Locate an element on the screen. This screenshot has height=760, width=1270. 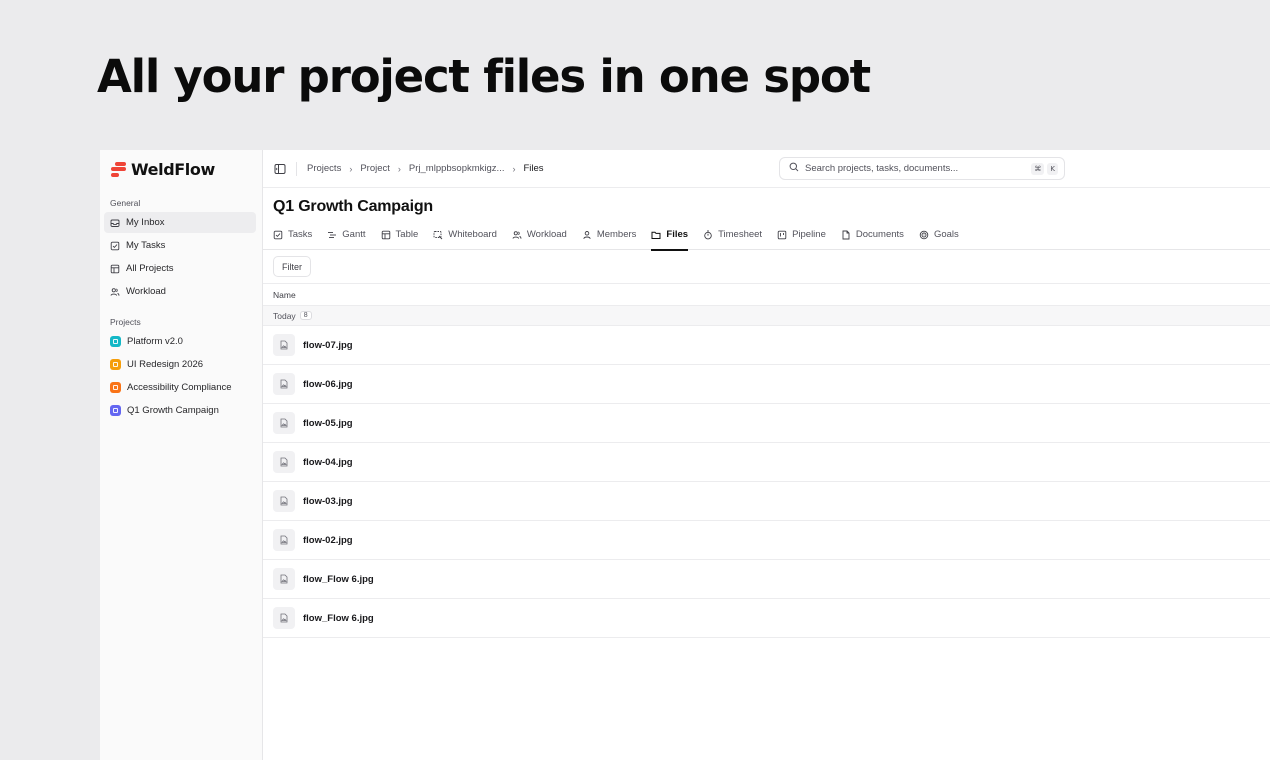
sidebar-project-ui-redesign-2026: UI Redesign 2026 is located at coordinates (180, 364).